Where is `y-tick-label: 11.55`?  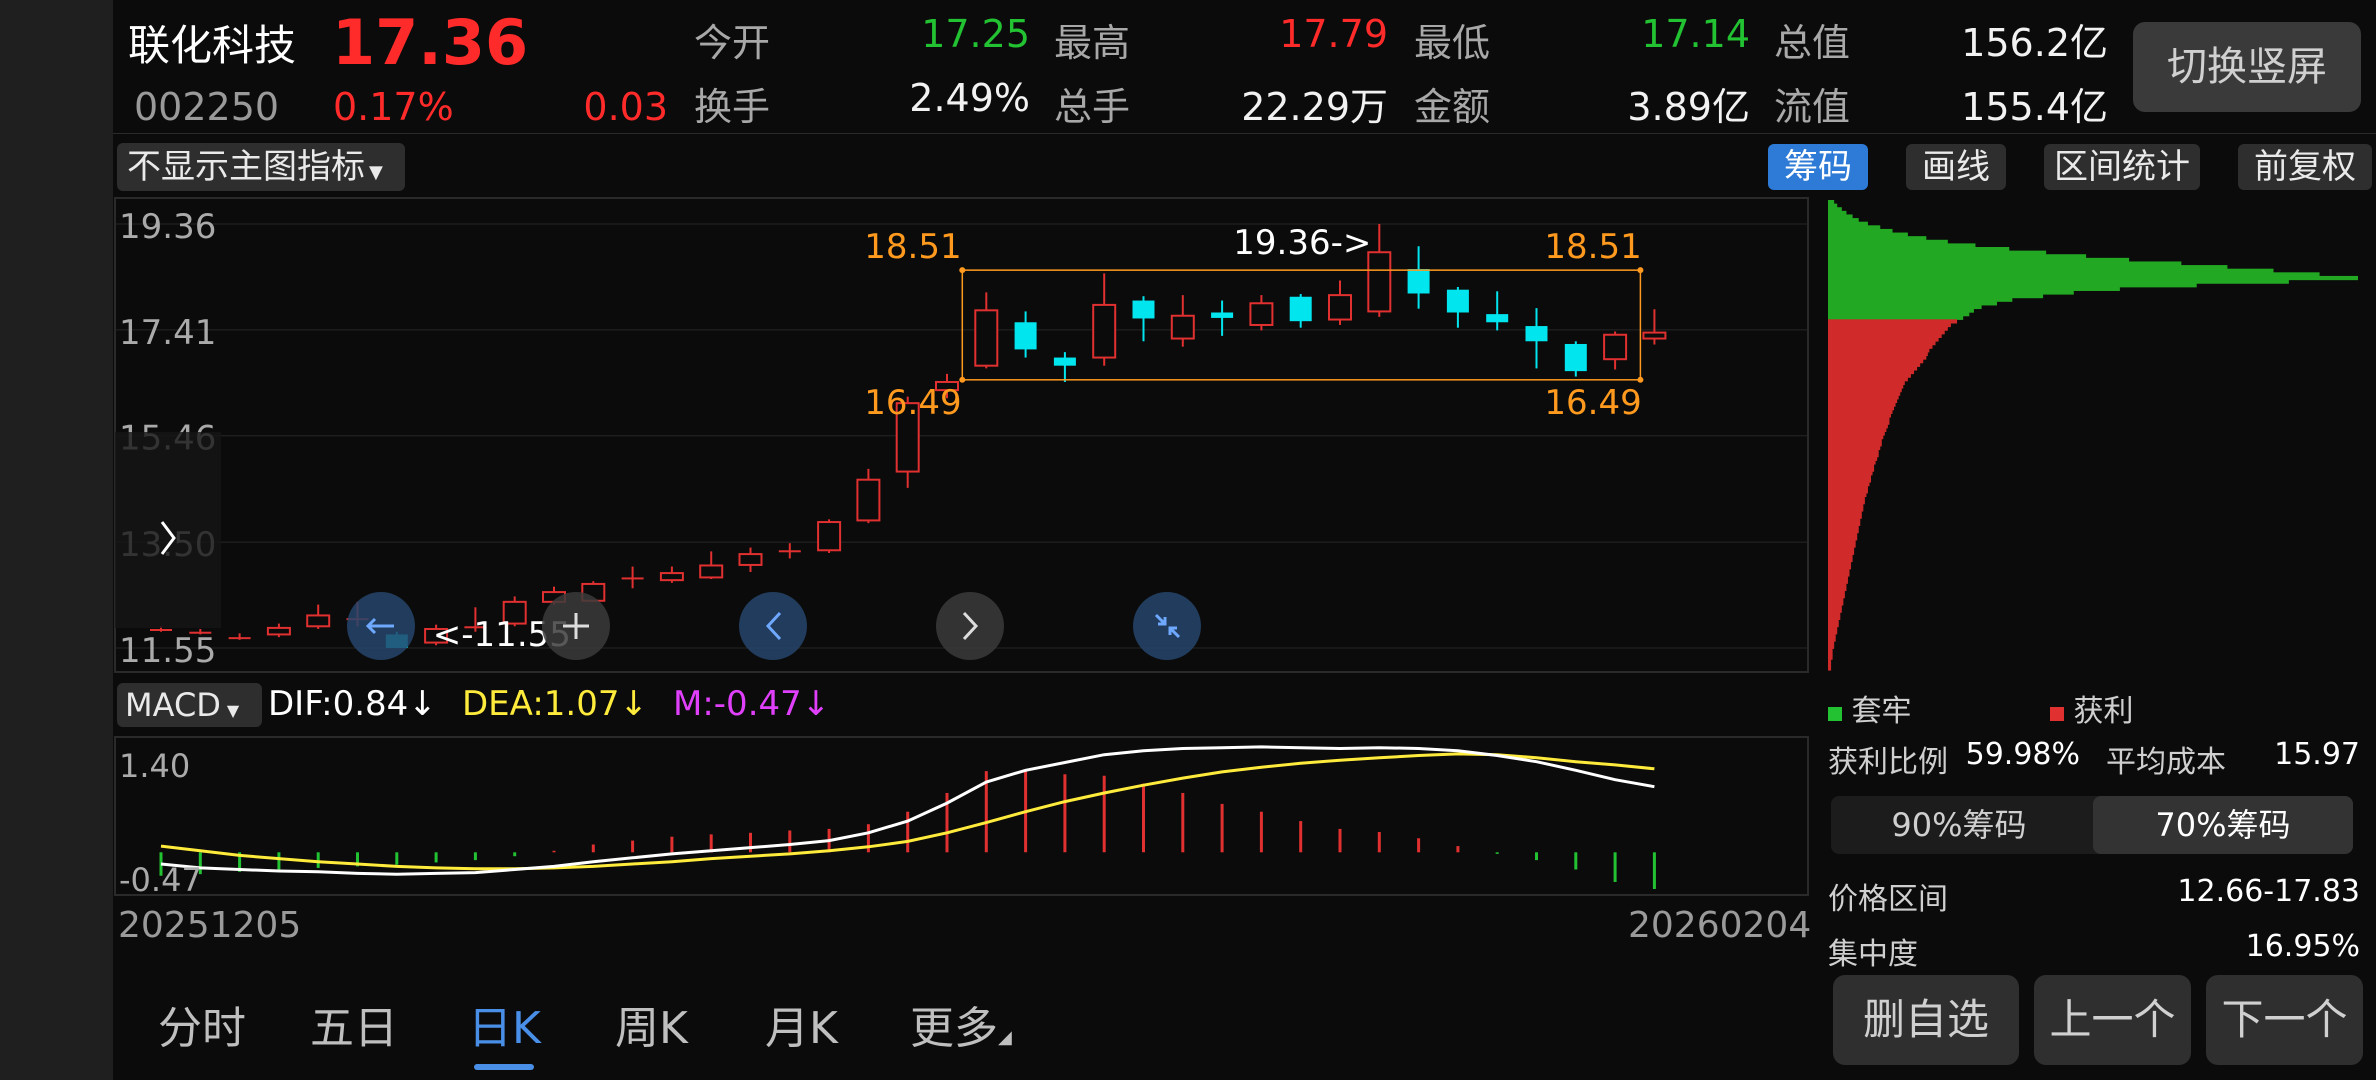 y-tick-label: 11.55 is located at coordinates (167, 651).